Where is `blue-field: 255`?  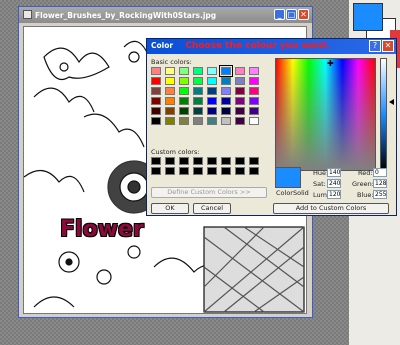 blue-field: 255 is located at coordinates (380, 194).